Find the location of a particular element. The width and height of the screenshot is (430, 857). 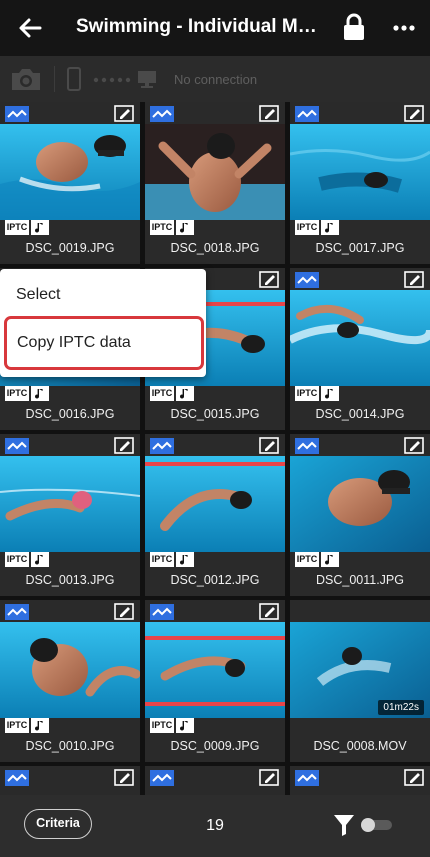

lock-icon is located at coordinates (354, 27).